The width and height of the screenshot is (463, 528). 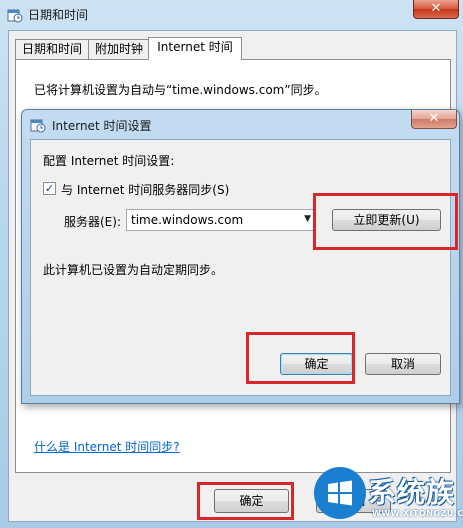 What do you see at coordinates (300, 358) in the screenshot?
I see `highlight-box-dialog-ok` at bounding box center [300, 358].